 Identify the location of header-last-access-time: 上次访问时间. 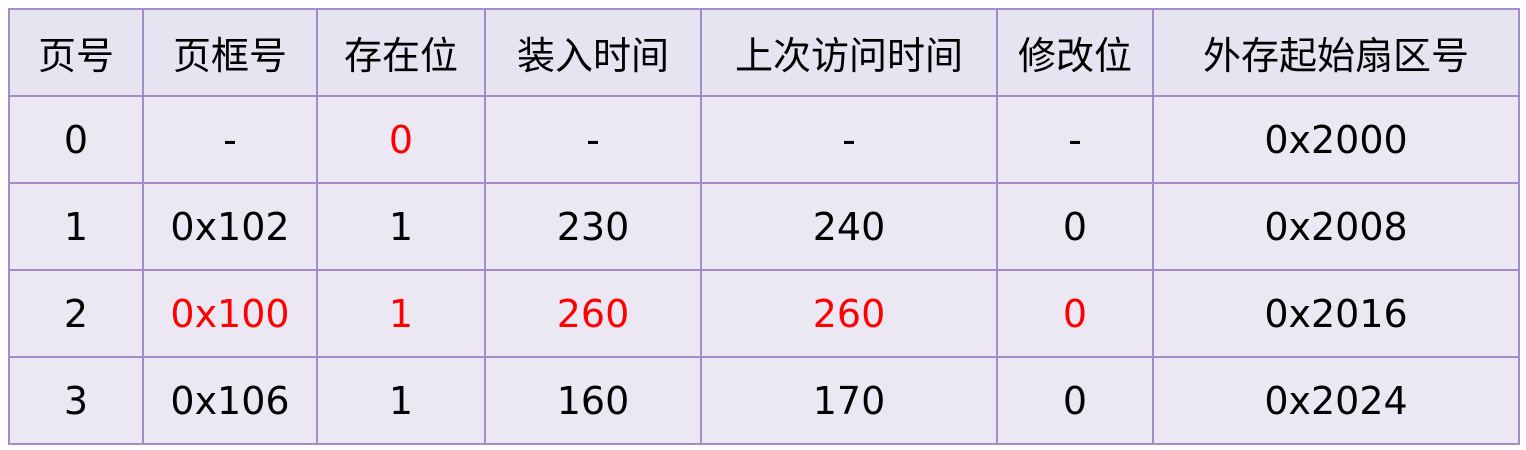
(849, 52).